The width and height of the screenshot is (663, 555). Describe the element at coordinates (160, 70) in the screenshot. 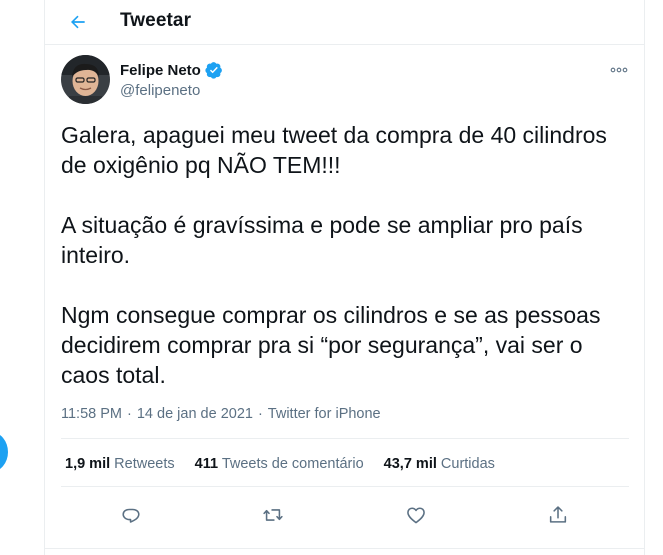

I see `author-name: Felipe Neto` at that location.